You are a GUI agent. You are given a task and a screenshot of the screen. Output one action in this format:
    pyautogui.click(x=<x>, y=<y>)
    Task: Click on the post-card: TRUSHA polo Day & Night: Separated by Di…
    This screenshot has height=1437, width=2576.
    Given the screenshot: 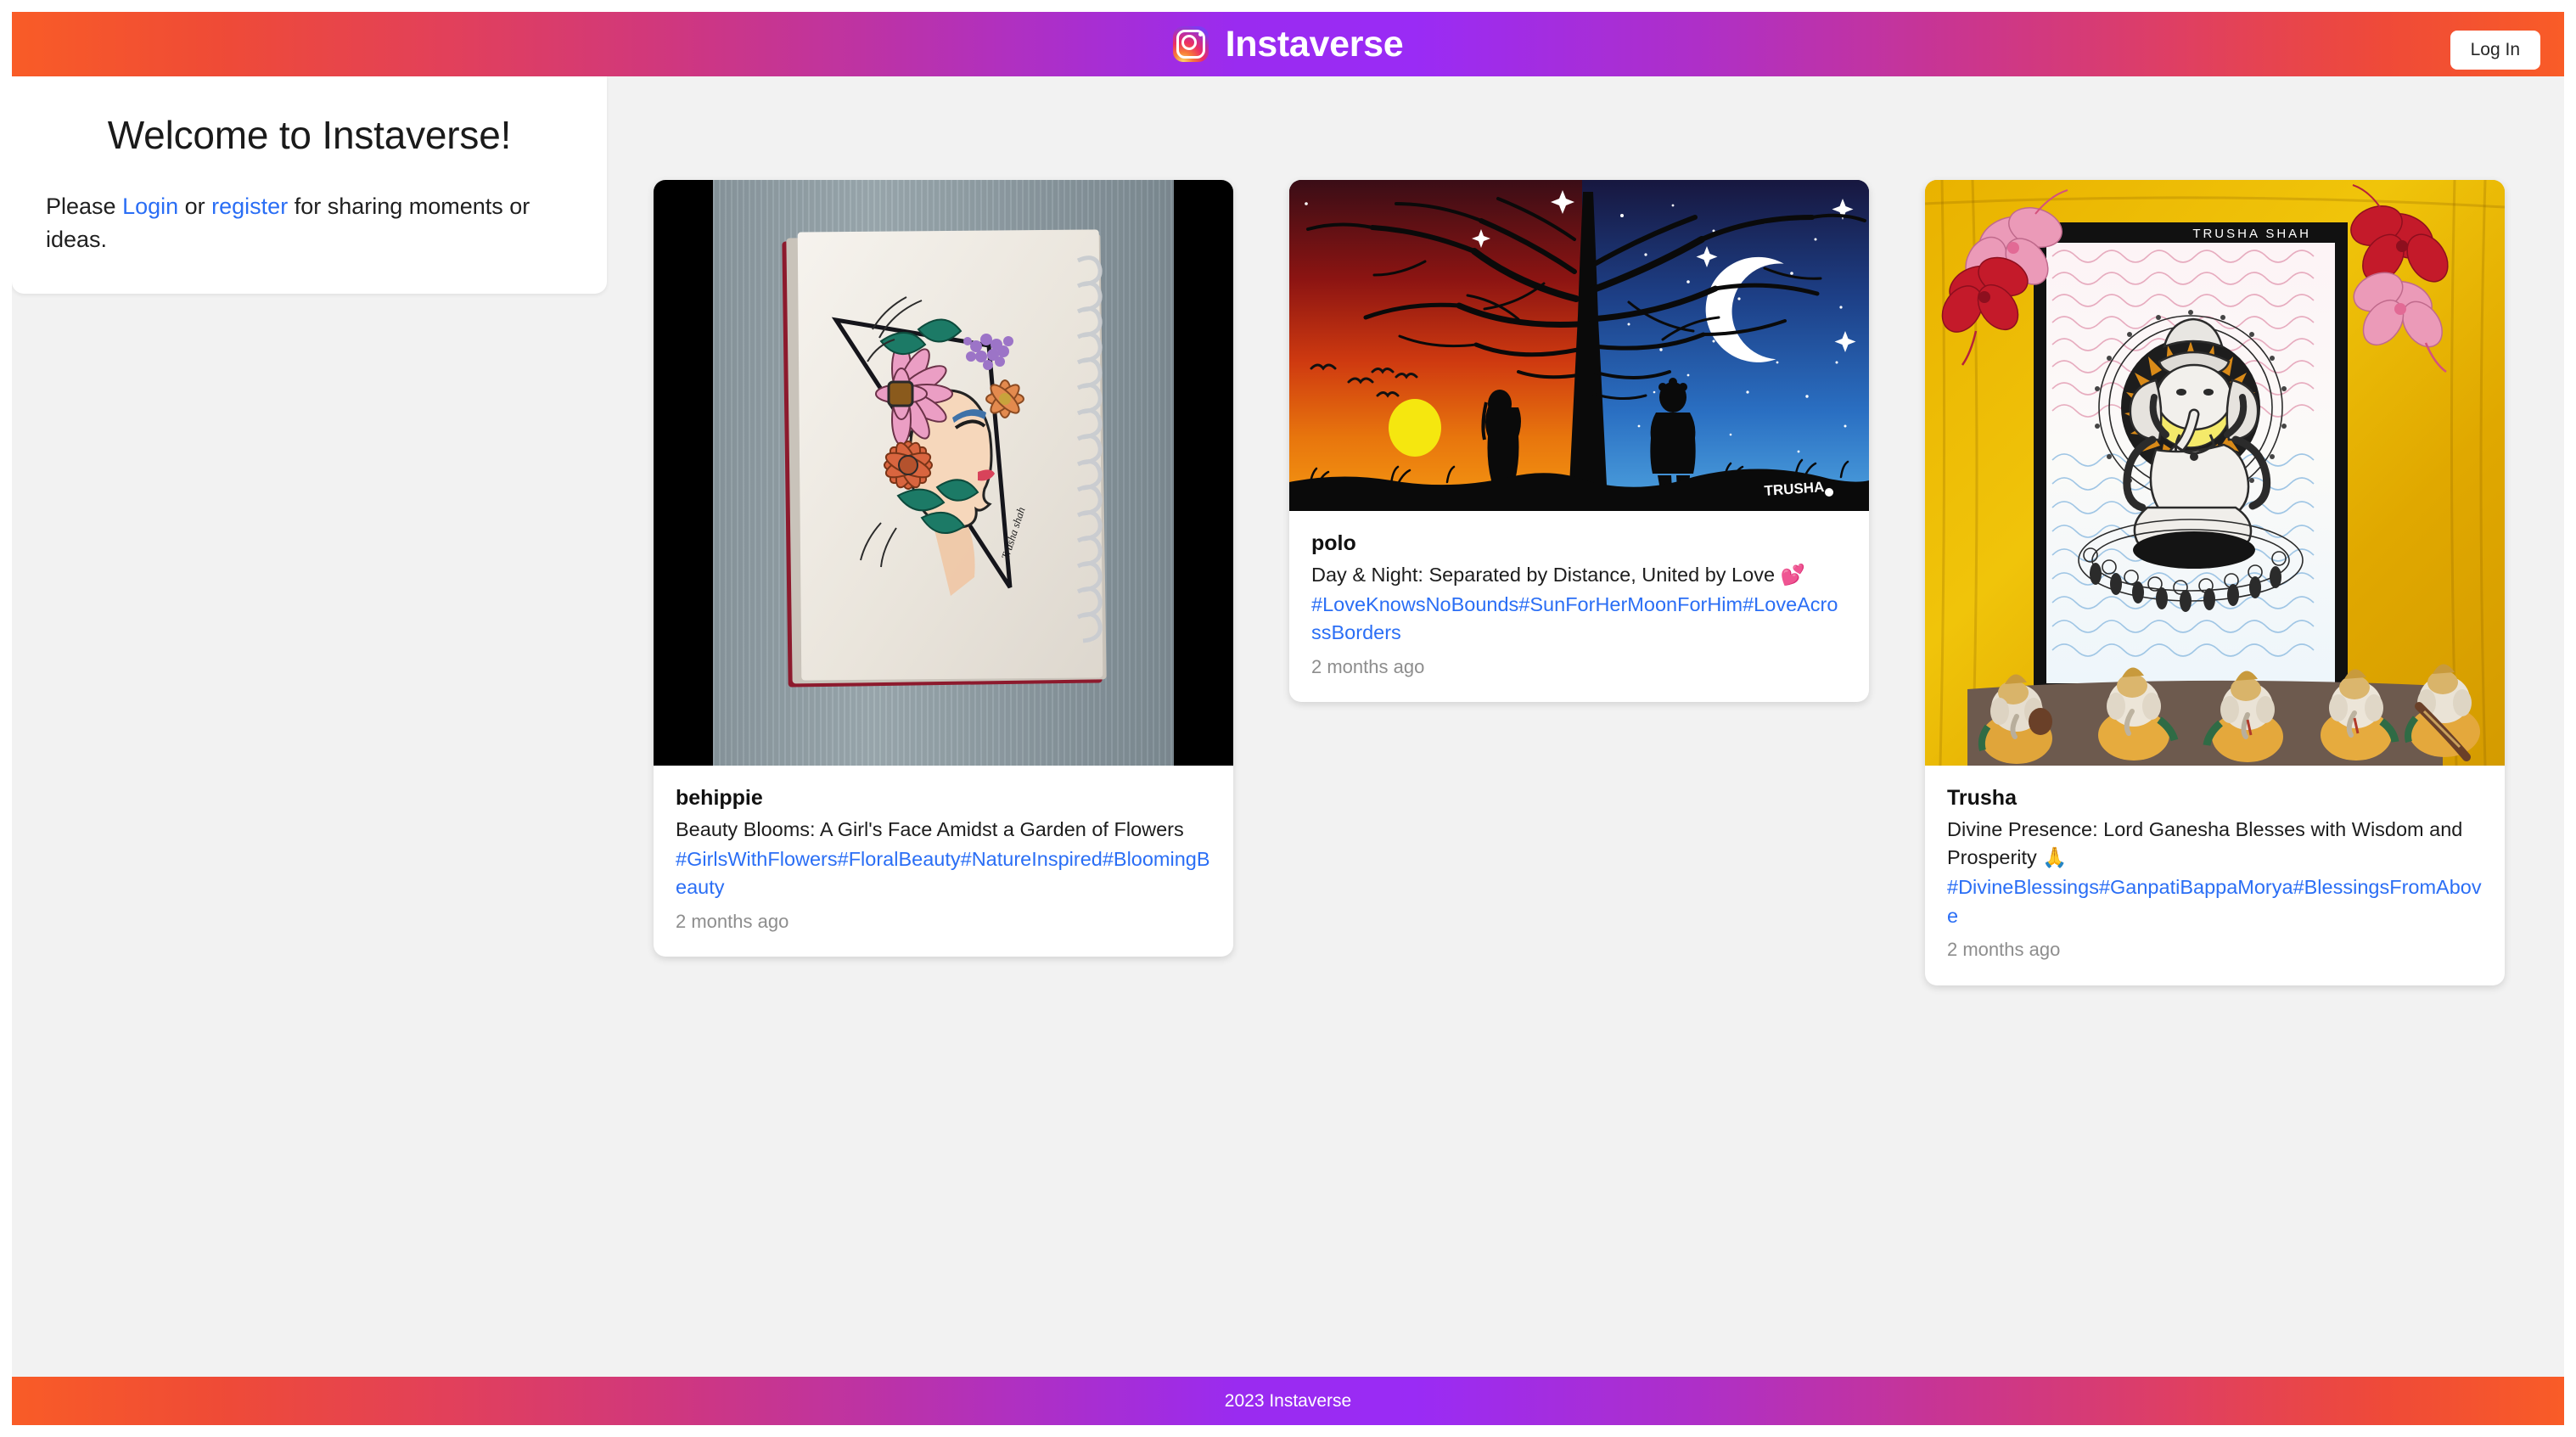 What is the action you would take?
    pyautogui.click(x=1579, y=441)
    